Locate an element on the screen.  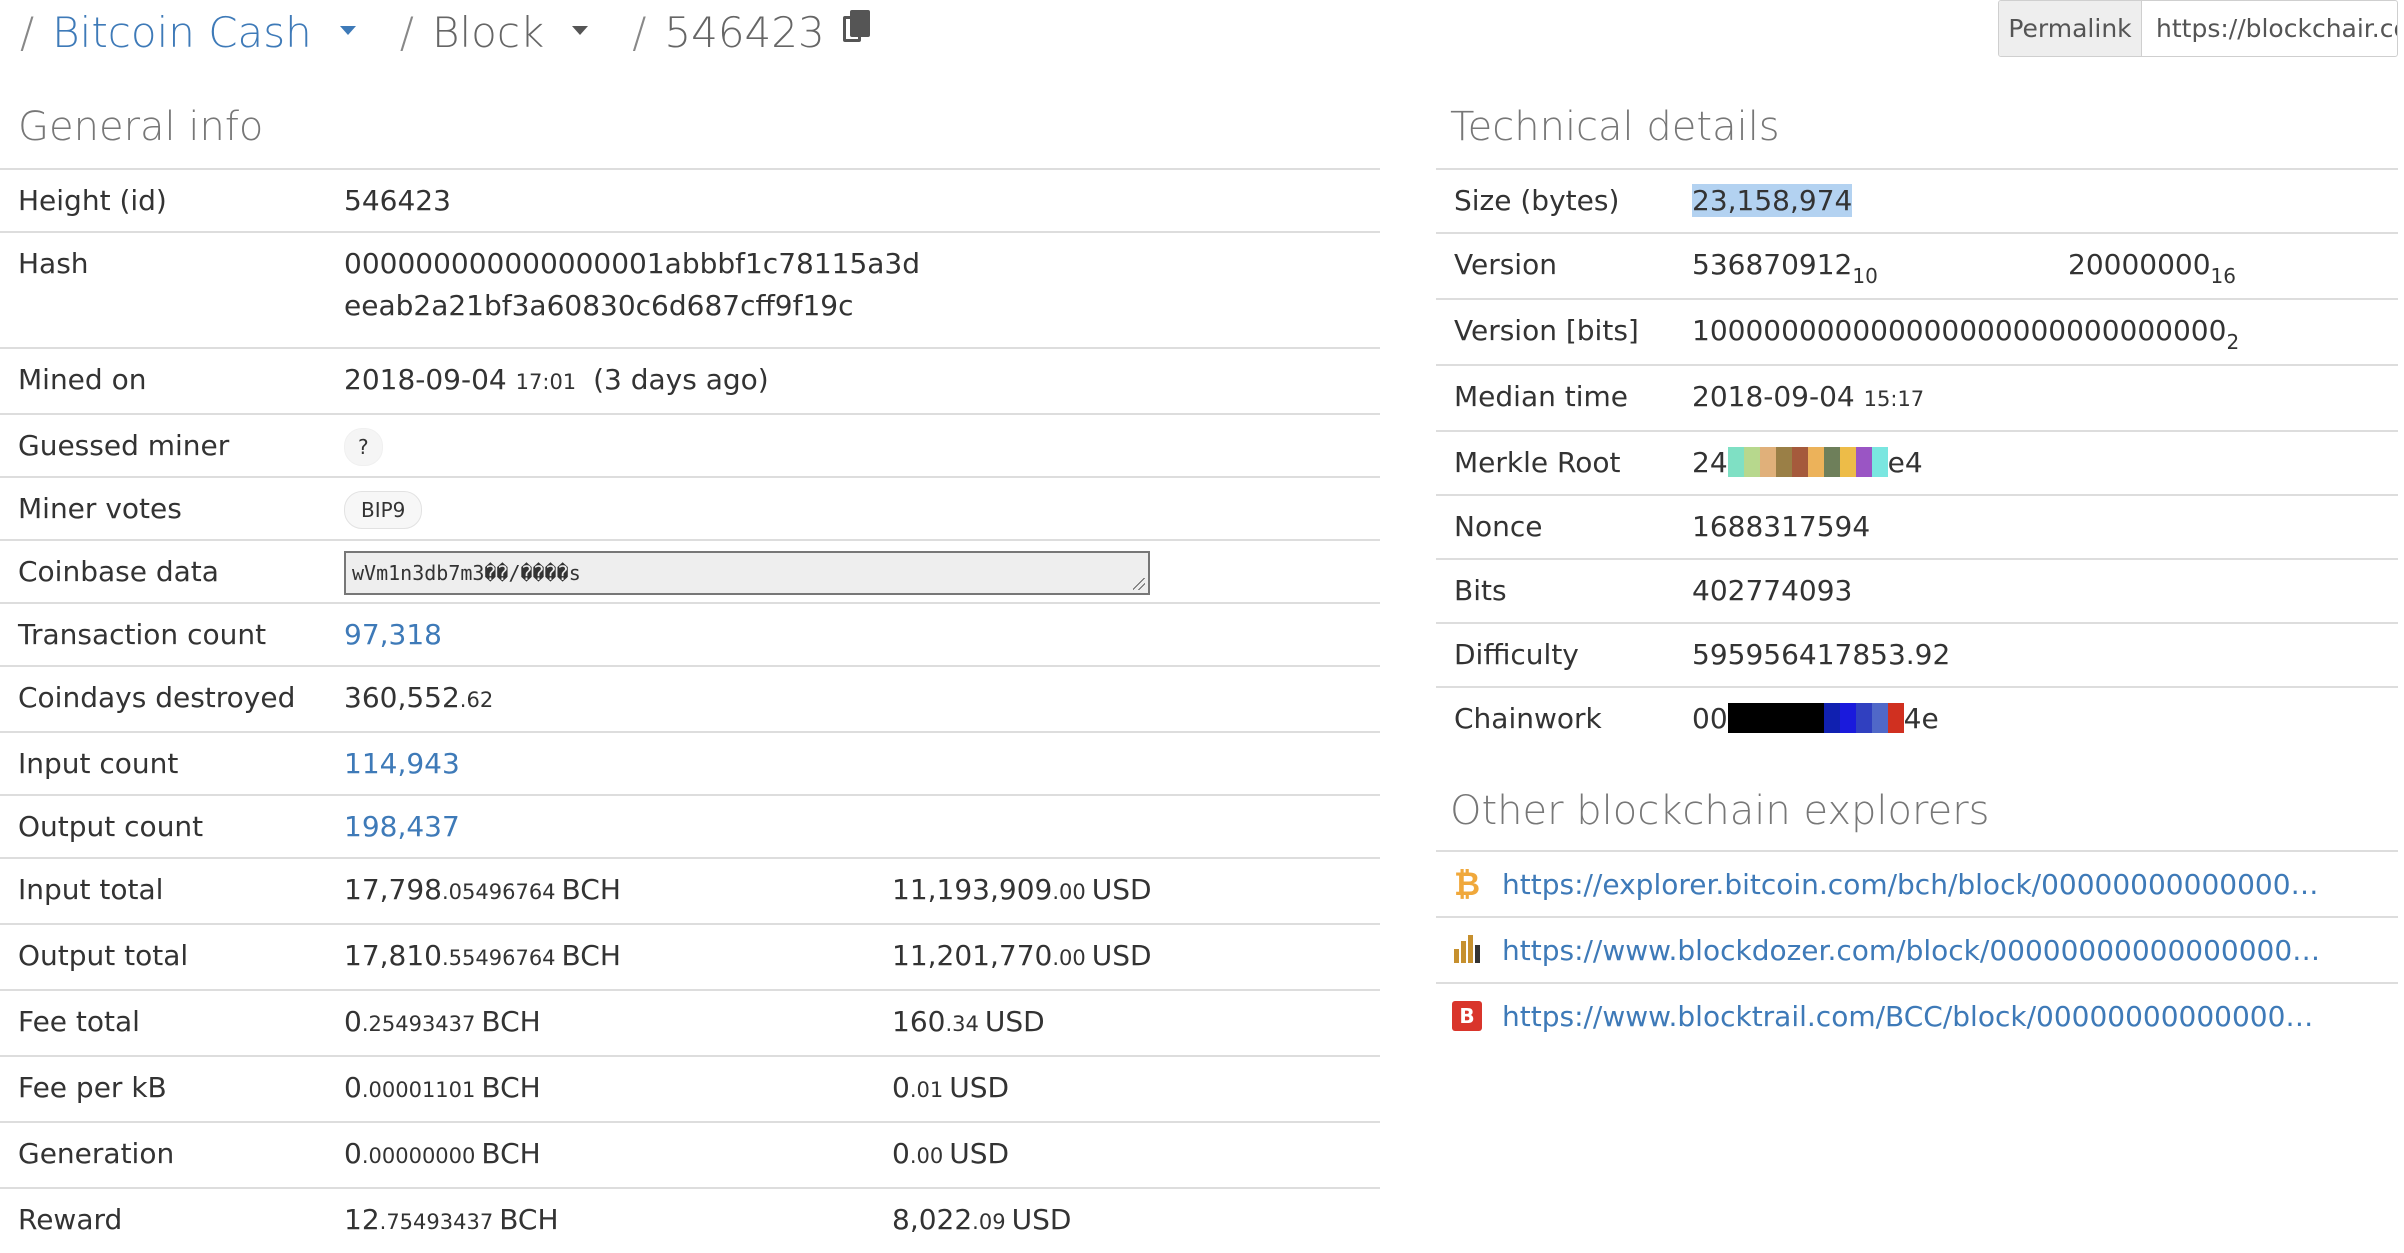
bits-value: 402774093 is located at coordinates (1772, 590).